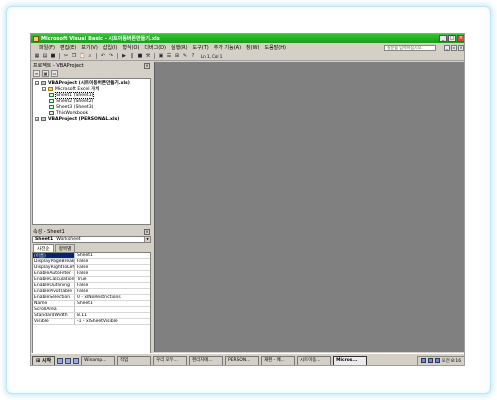 The height and width of the screenshot is (400, 497). What do you see at coordinates (54, 291) in the screenshot?
I see `property-name: EnablePivotTable` at bounding box center [54, 291].